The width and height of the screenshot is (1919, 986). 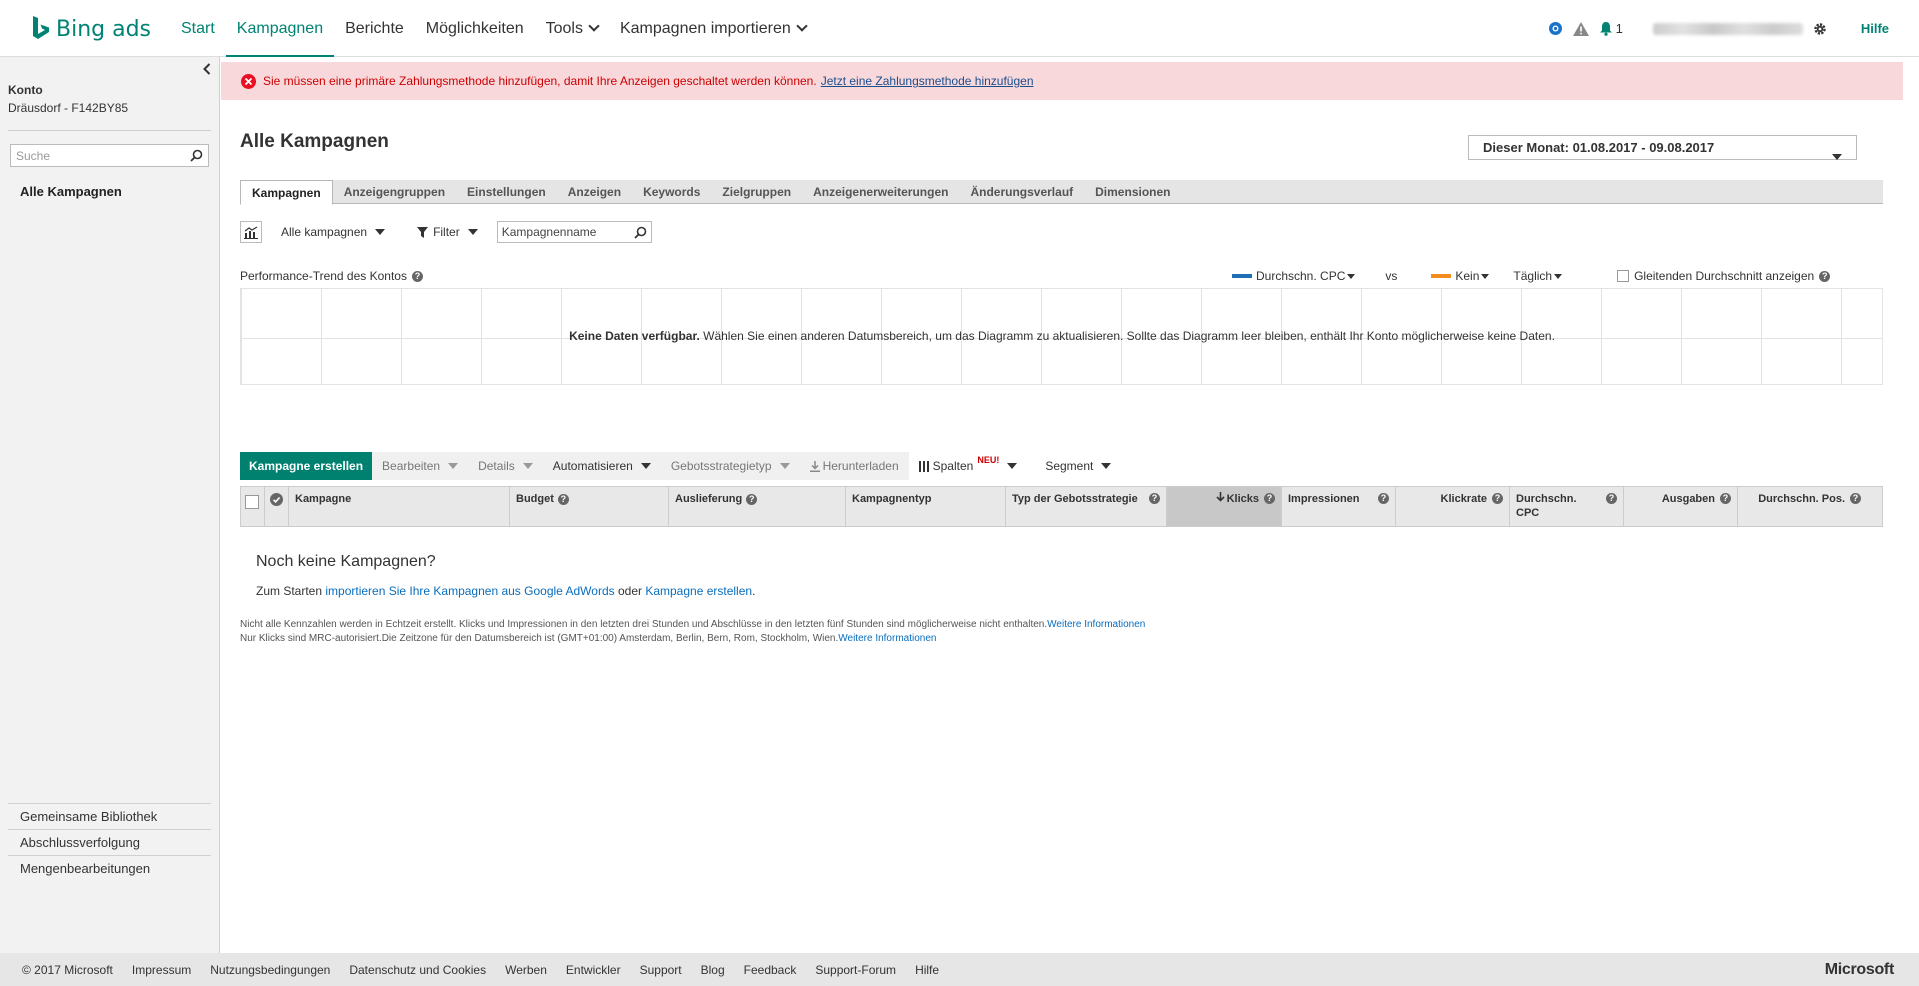 I want to click on tab-anzeigen: Anzeigen, so click(x=594, y=192).